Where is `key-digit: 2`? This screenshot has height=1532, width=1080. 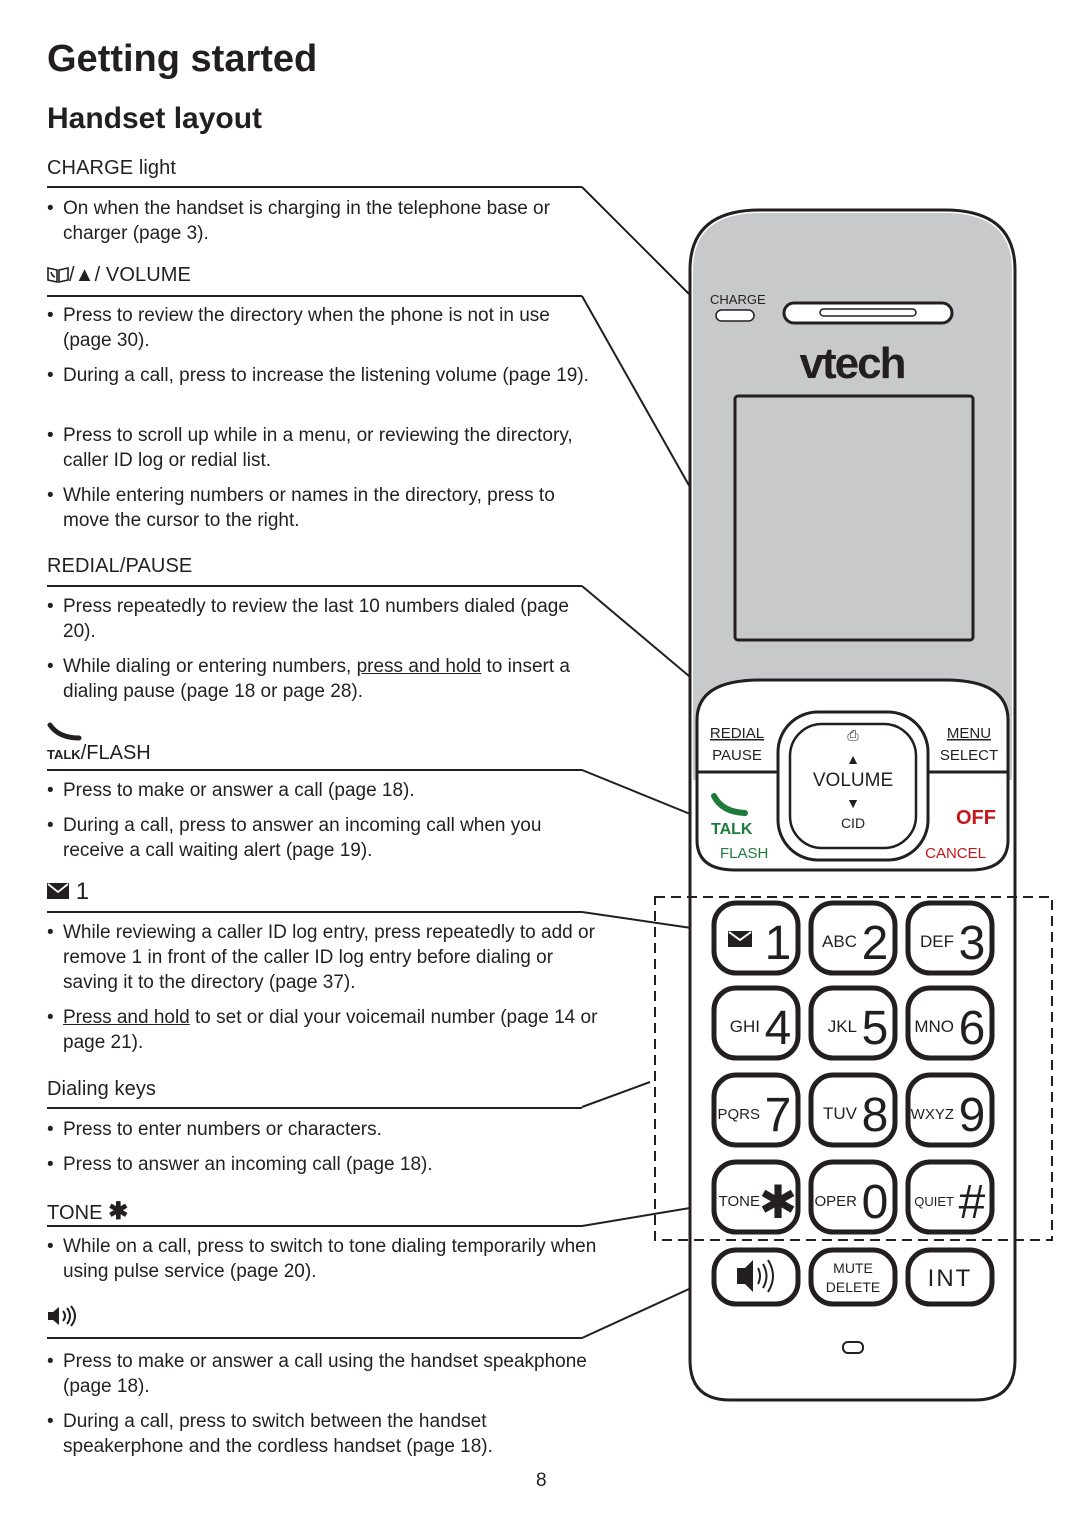 key-digit: 2 is located at coordinates (875, 943).